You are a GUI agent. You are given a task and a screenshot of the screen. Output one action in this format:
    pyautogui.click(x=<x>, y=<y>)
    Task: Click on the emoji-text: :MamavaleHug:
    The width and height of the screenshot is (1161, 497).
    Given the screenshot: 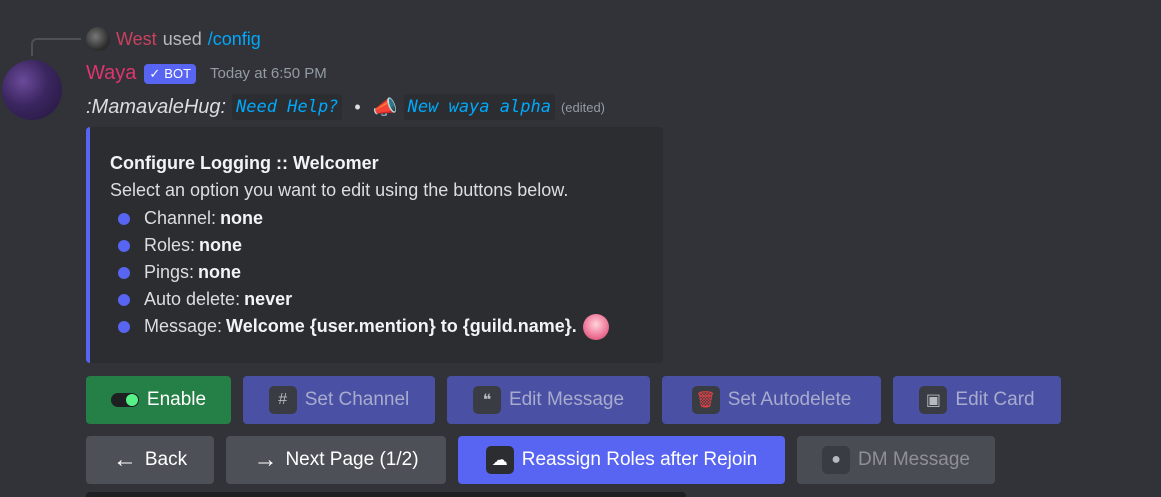 What is the action you would take?
    pyautogui.click(x=156, y=106)
    